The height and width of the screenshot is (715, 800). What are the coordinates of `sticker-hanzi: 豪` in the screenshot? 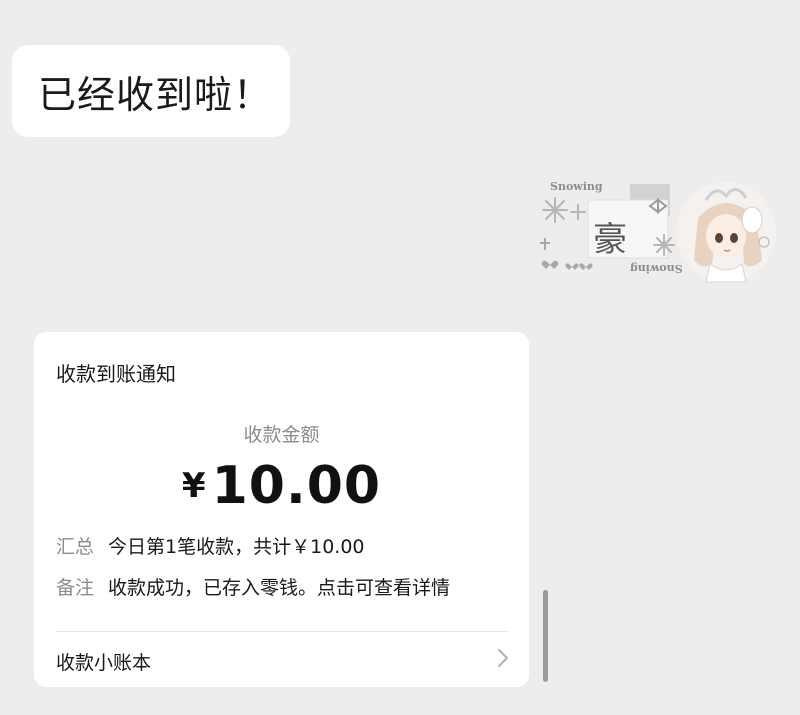 It's located at (610, 240).